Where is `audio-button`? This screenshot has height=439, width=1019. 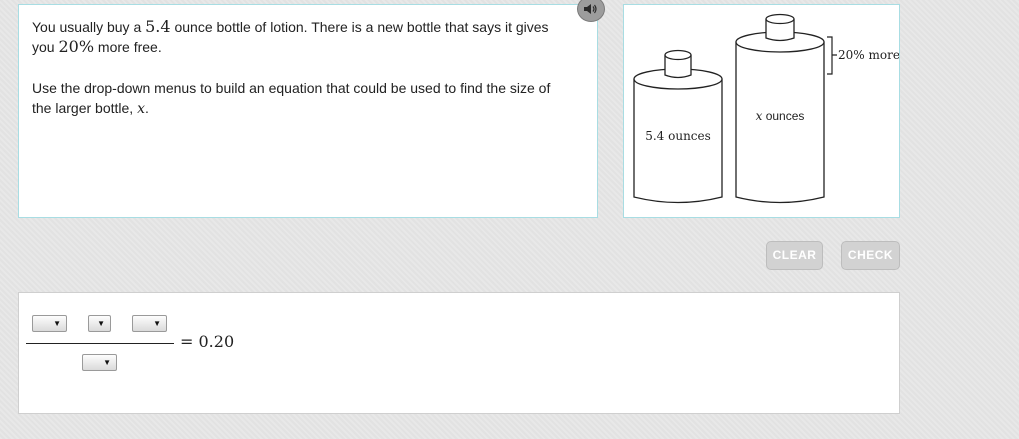 audio-button is located at coordinates (591, 11).